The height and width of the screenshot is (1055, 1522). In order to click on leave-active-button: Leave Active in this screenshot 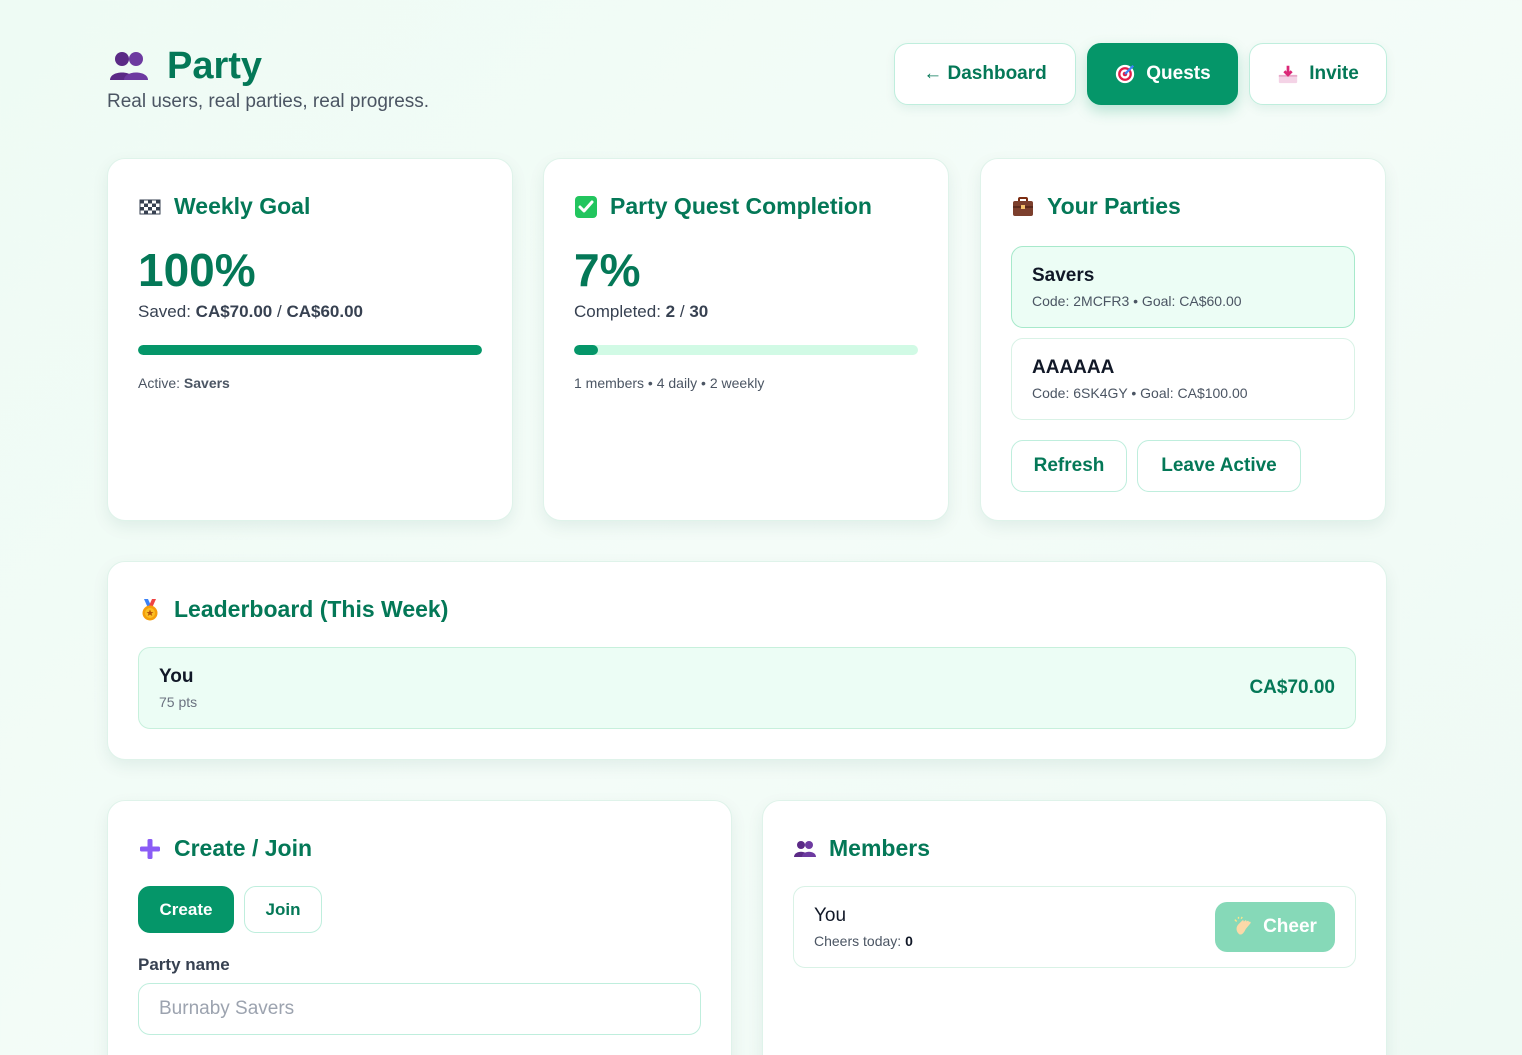, I will do `click(1219, 466)`.